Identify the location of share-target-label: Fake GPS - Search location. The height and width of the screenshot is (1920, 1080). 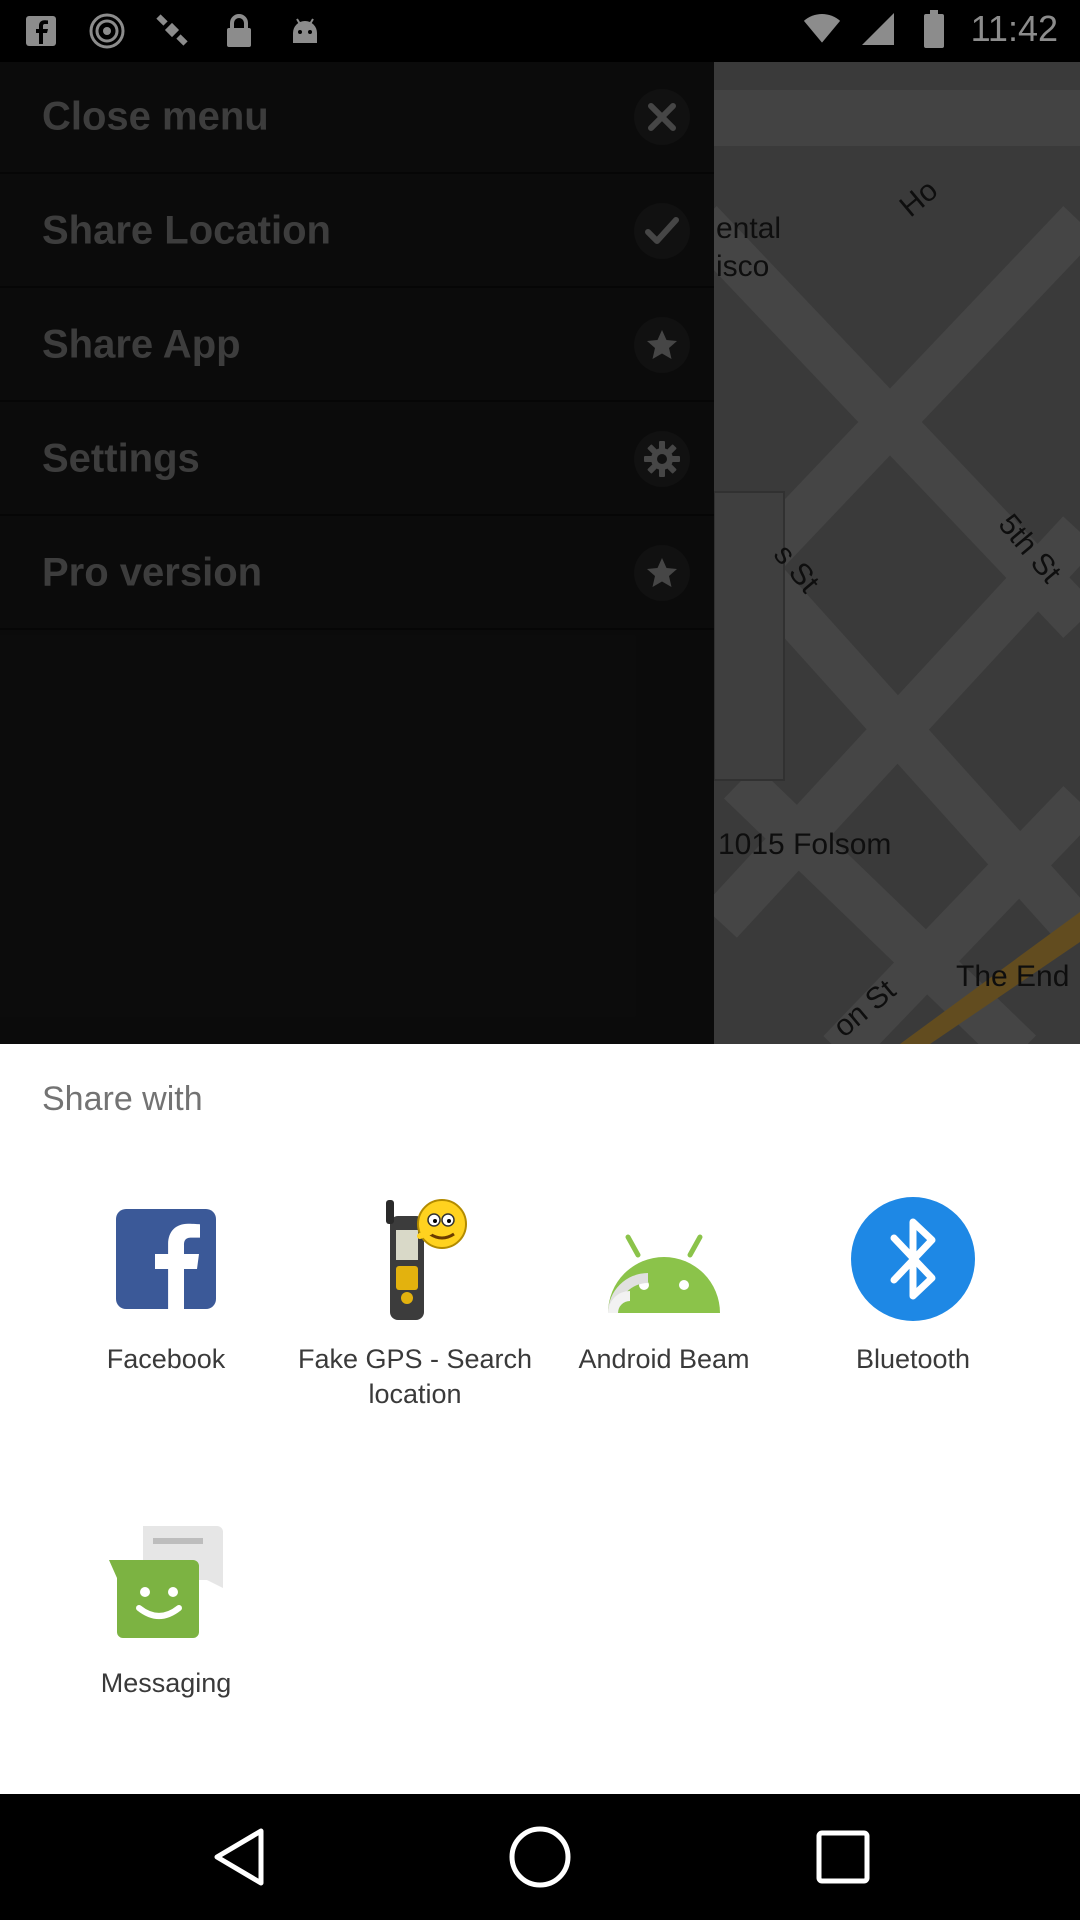
(415, 1376).